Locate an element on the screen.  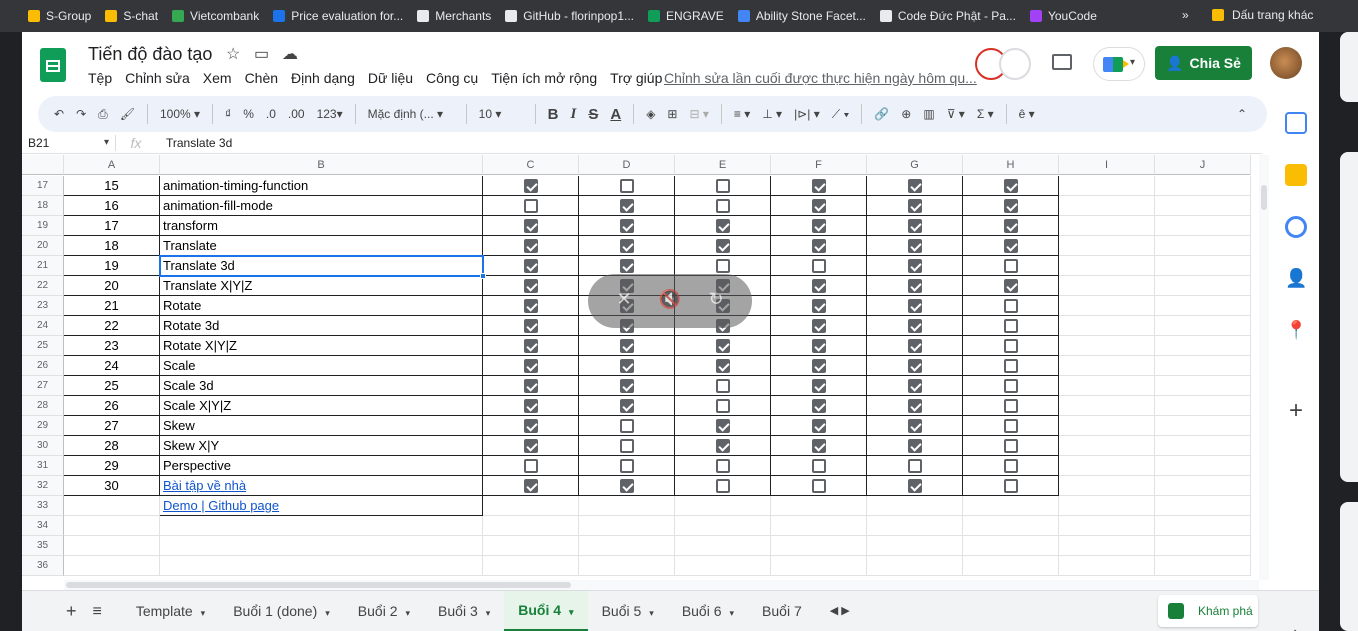
column-header: D is located at coordinates (627, 165).